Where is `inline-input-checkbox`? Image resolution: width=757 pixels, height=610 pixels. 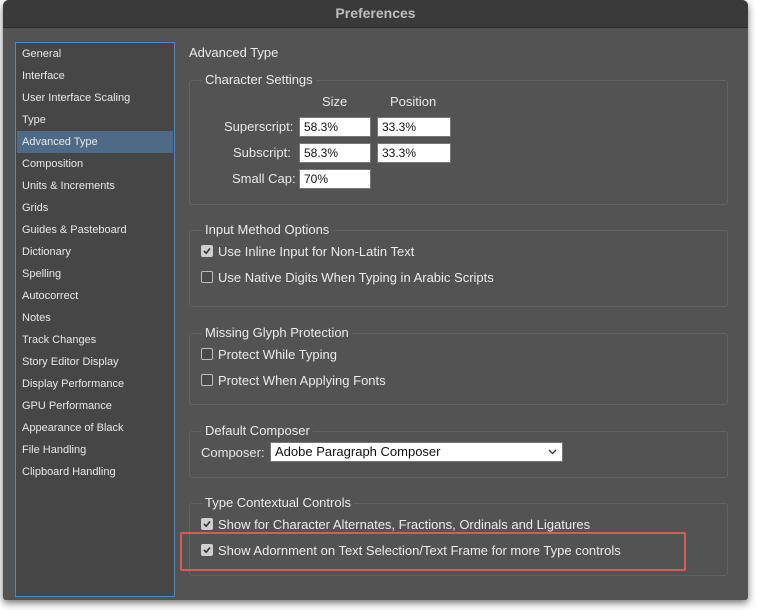 inline-input-checkbox is located at coordinates (207, 251).